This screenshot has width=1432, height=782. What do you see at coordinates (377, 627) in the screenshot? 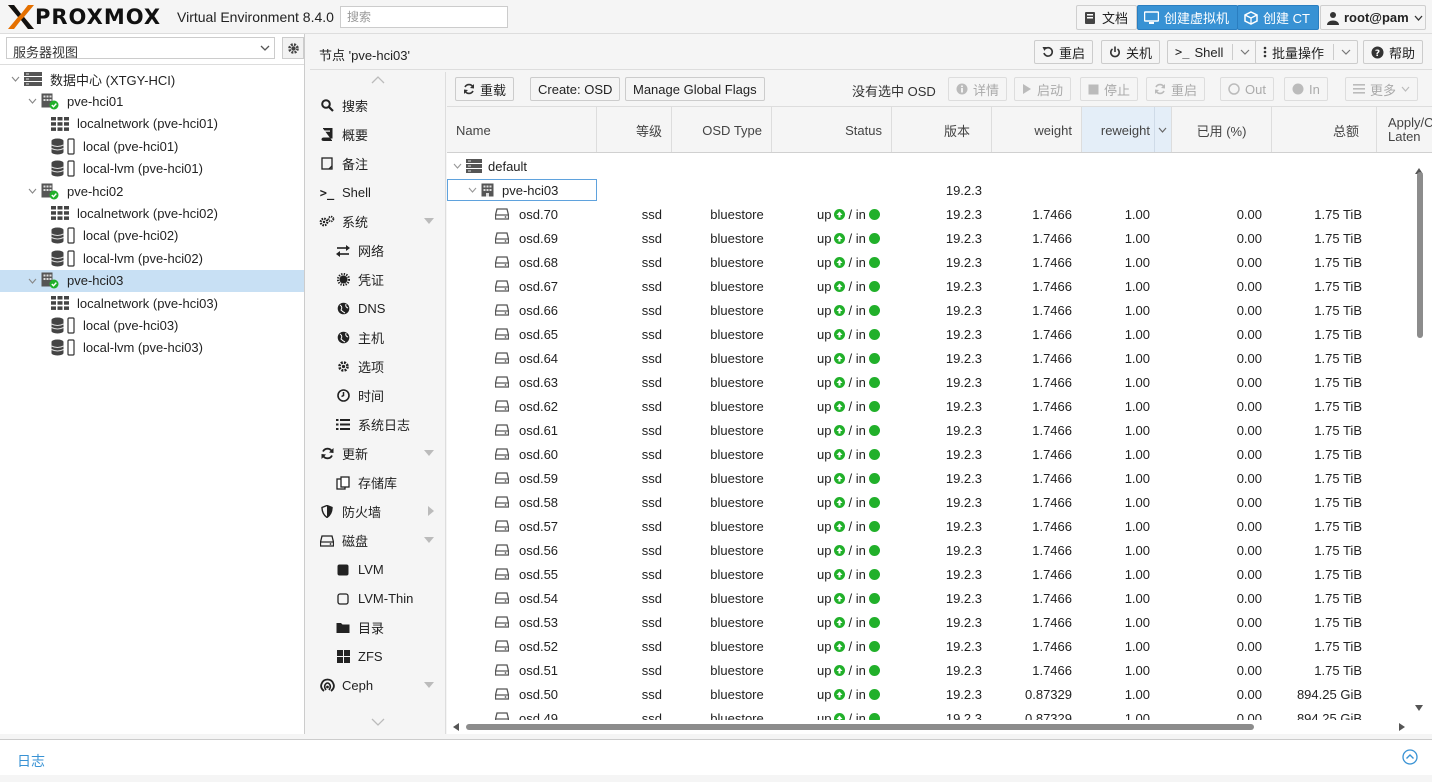
I see `menu-item-folder-18: 目录` at bounding box center [377, 627].